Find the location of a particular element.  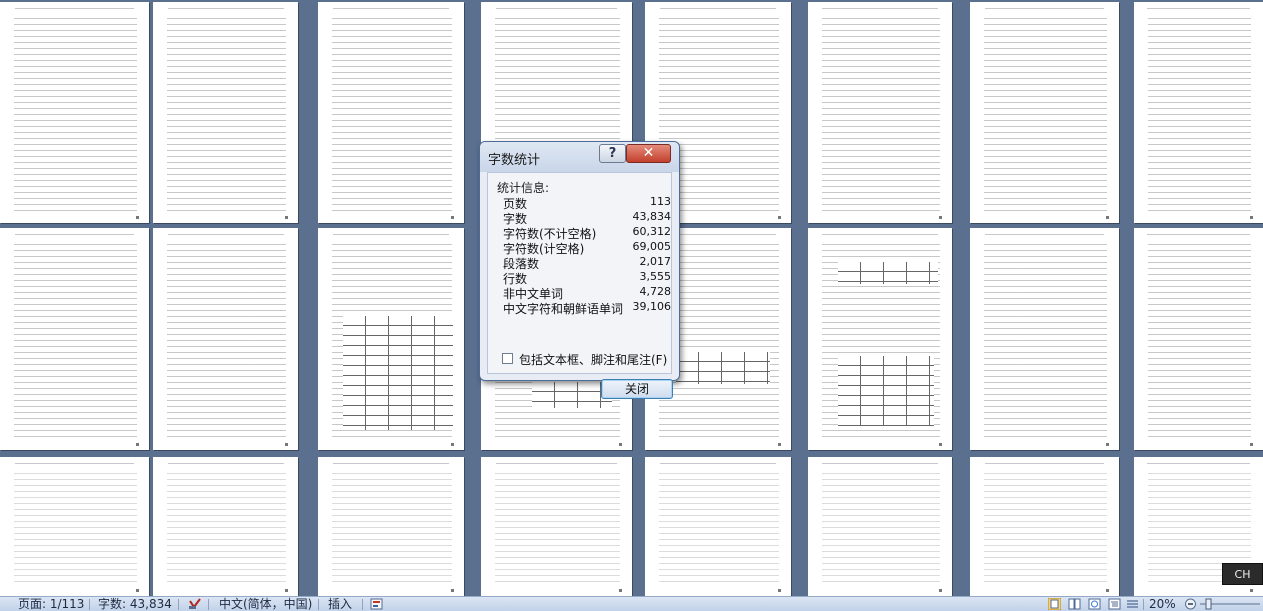

status-bar: 页面: 1/113 字数: 43,834 中文(简体，中国) 插入 20% is located at coordinates (631, 603).